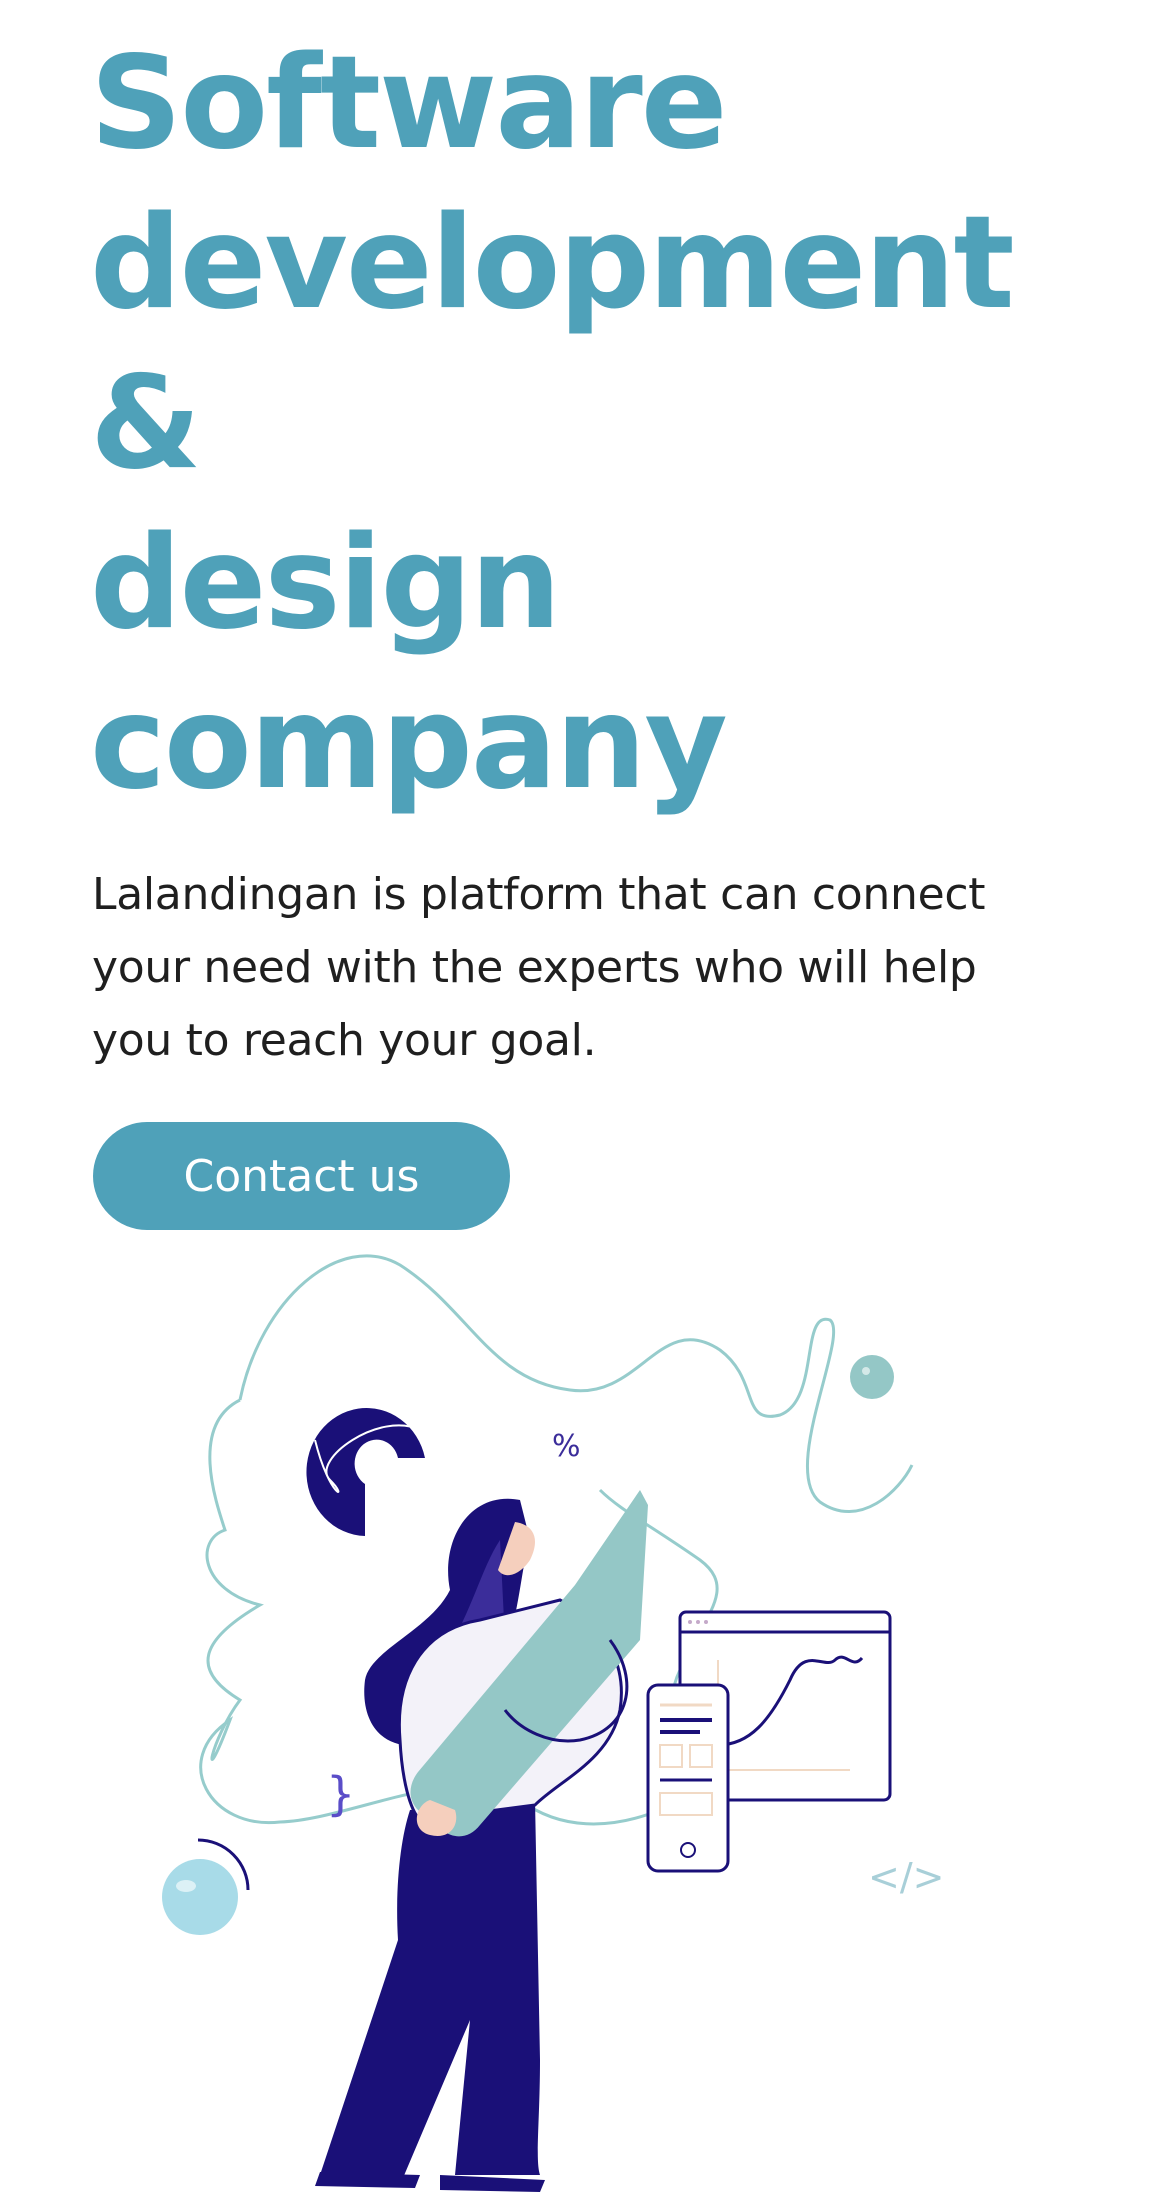 The height and width of the screenshot is (2198, 1170). Describe the element at coordinates (365, 1472) in the screenshot. I see `c-shape` at that location.